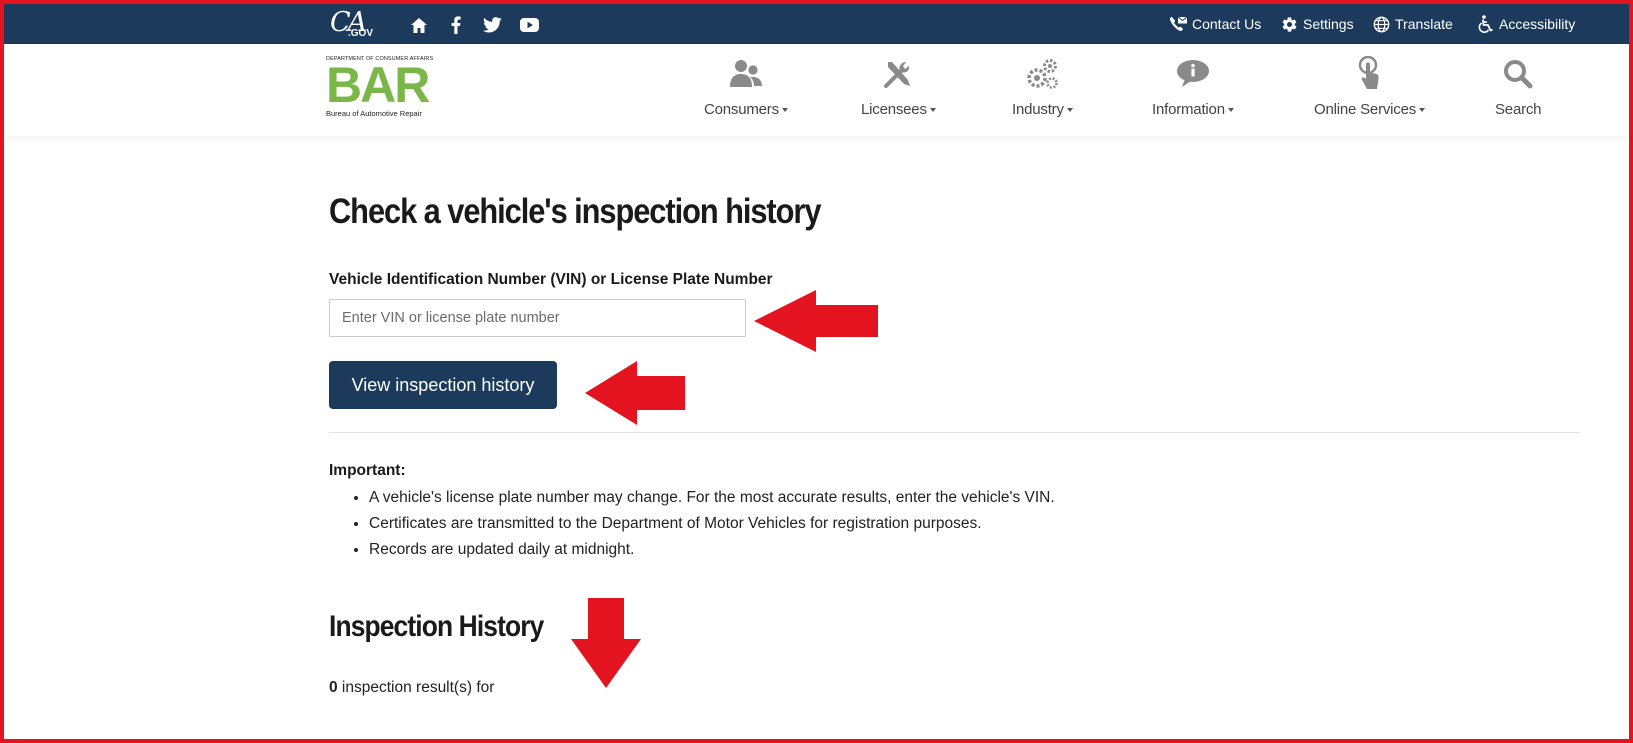 The image size is (1633, 743). Describe the element at coordinates (361, 33) in the screenshot. I see `ca-logo-gov: .GOV` at that location.